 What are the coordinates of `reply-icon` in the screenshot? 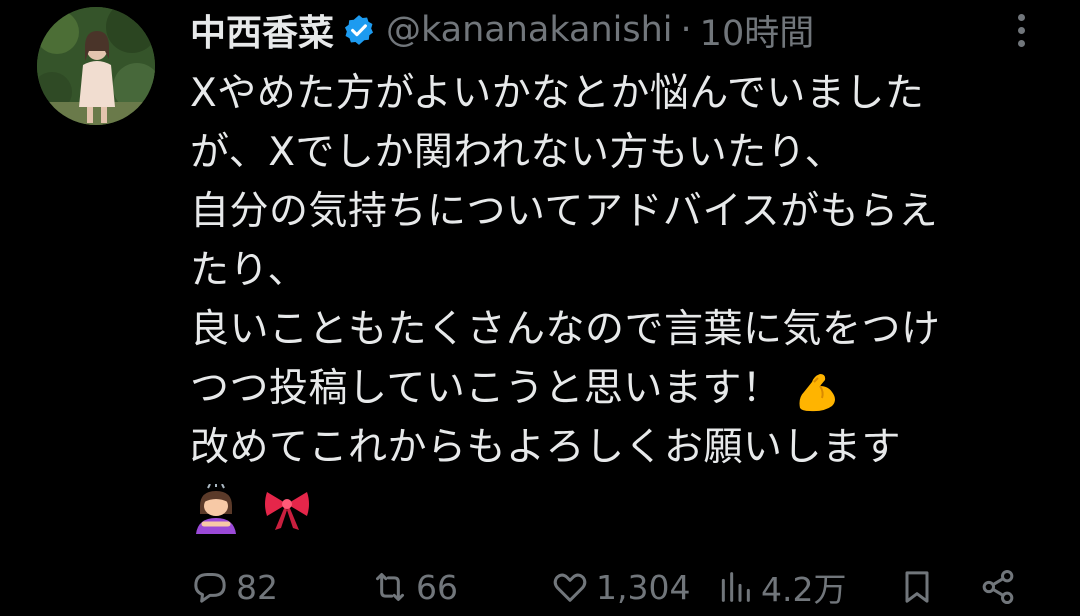 It's located at (210, 588).